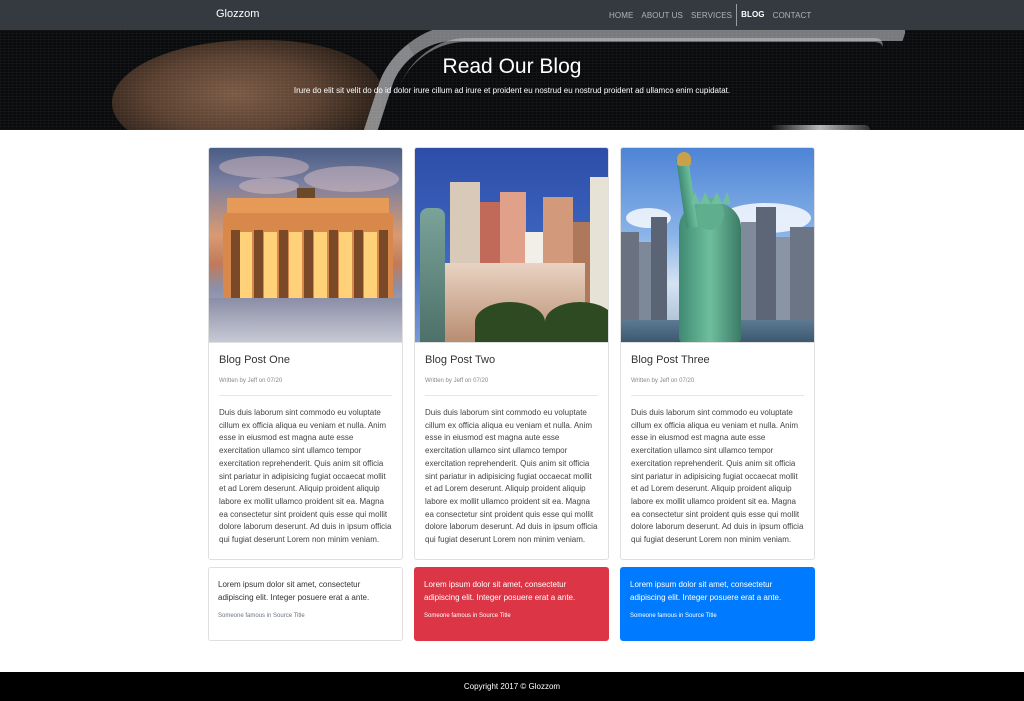 This screenshot has height=701, width=1024. What do you see at coordinates (662, 15) in the screenshot?
I see `nav-item-about: ABOUT US` at bounding box center [662, 15].